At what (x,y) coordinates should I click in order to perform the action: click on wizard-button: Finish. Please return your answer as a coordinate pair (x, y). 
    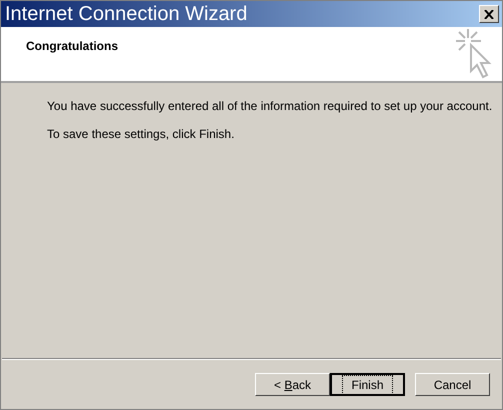
    Looking at the image, I should click on (367, 384).